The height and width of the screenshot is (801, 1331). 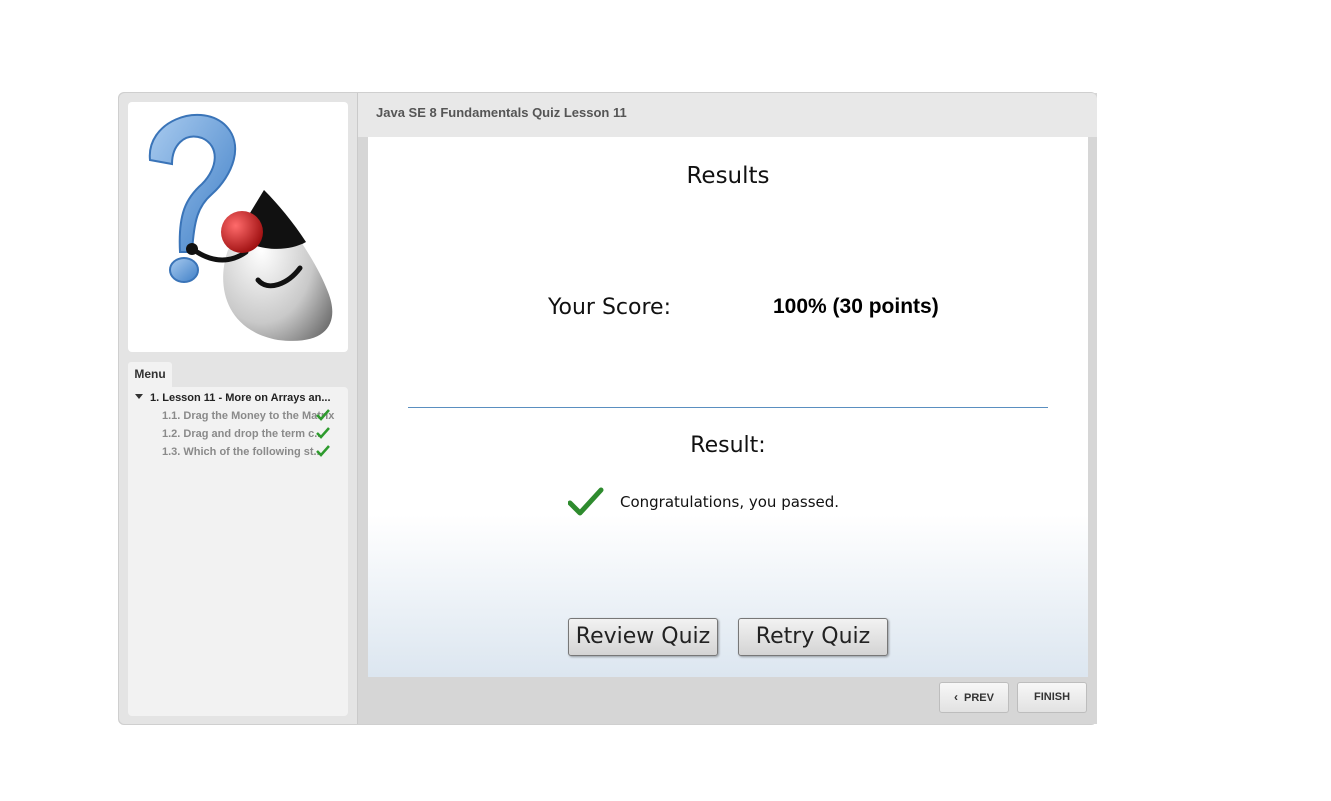 What do you see at coordinates (609, 307) in the screenshot?
I see `score-label: Your Score:` at bounding box center [609, 307].